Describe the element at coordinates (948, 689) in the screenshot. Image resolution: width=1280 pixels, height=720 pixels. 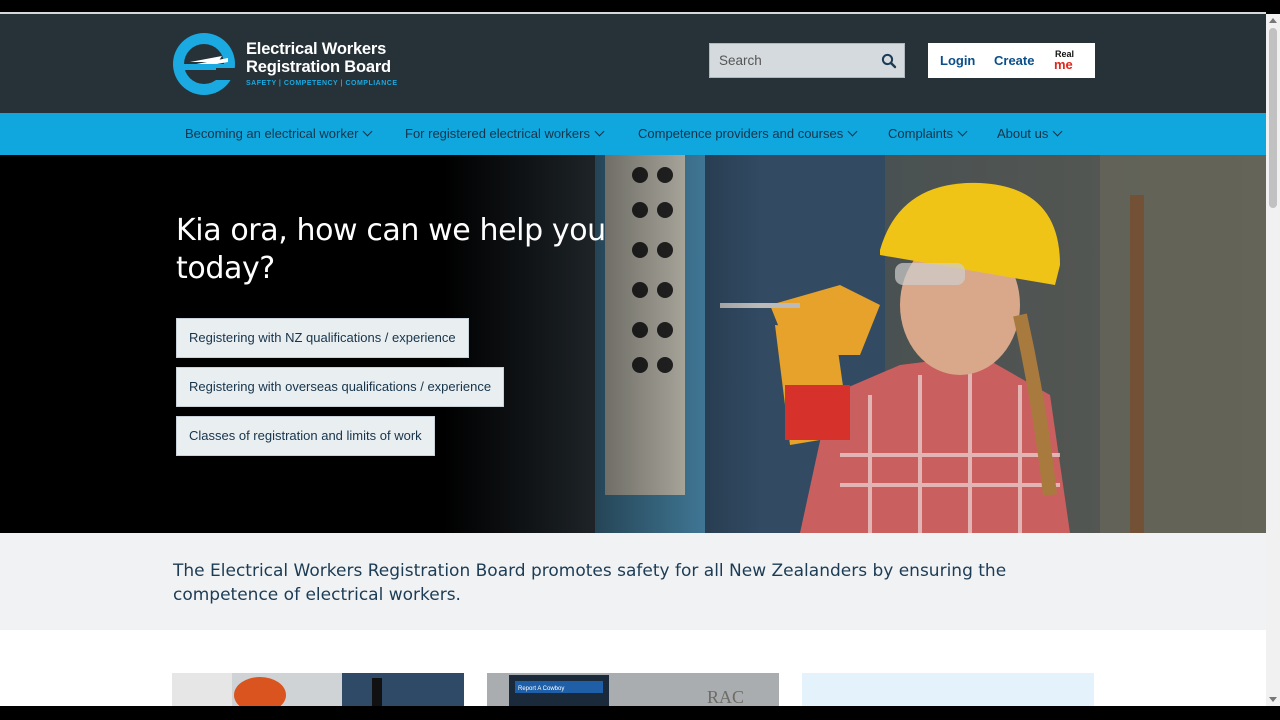
I see `card-light-panel` at that location.